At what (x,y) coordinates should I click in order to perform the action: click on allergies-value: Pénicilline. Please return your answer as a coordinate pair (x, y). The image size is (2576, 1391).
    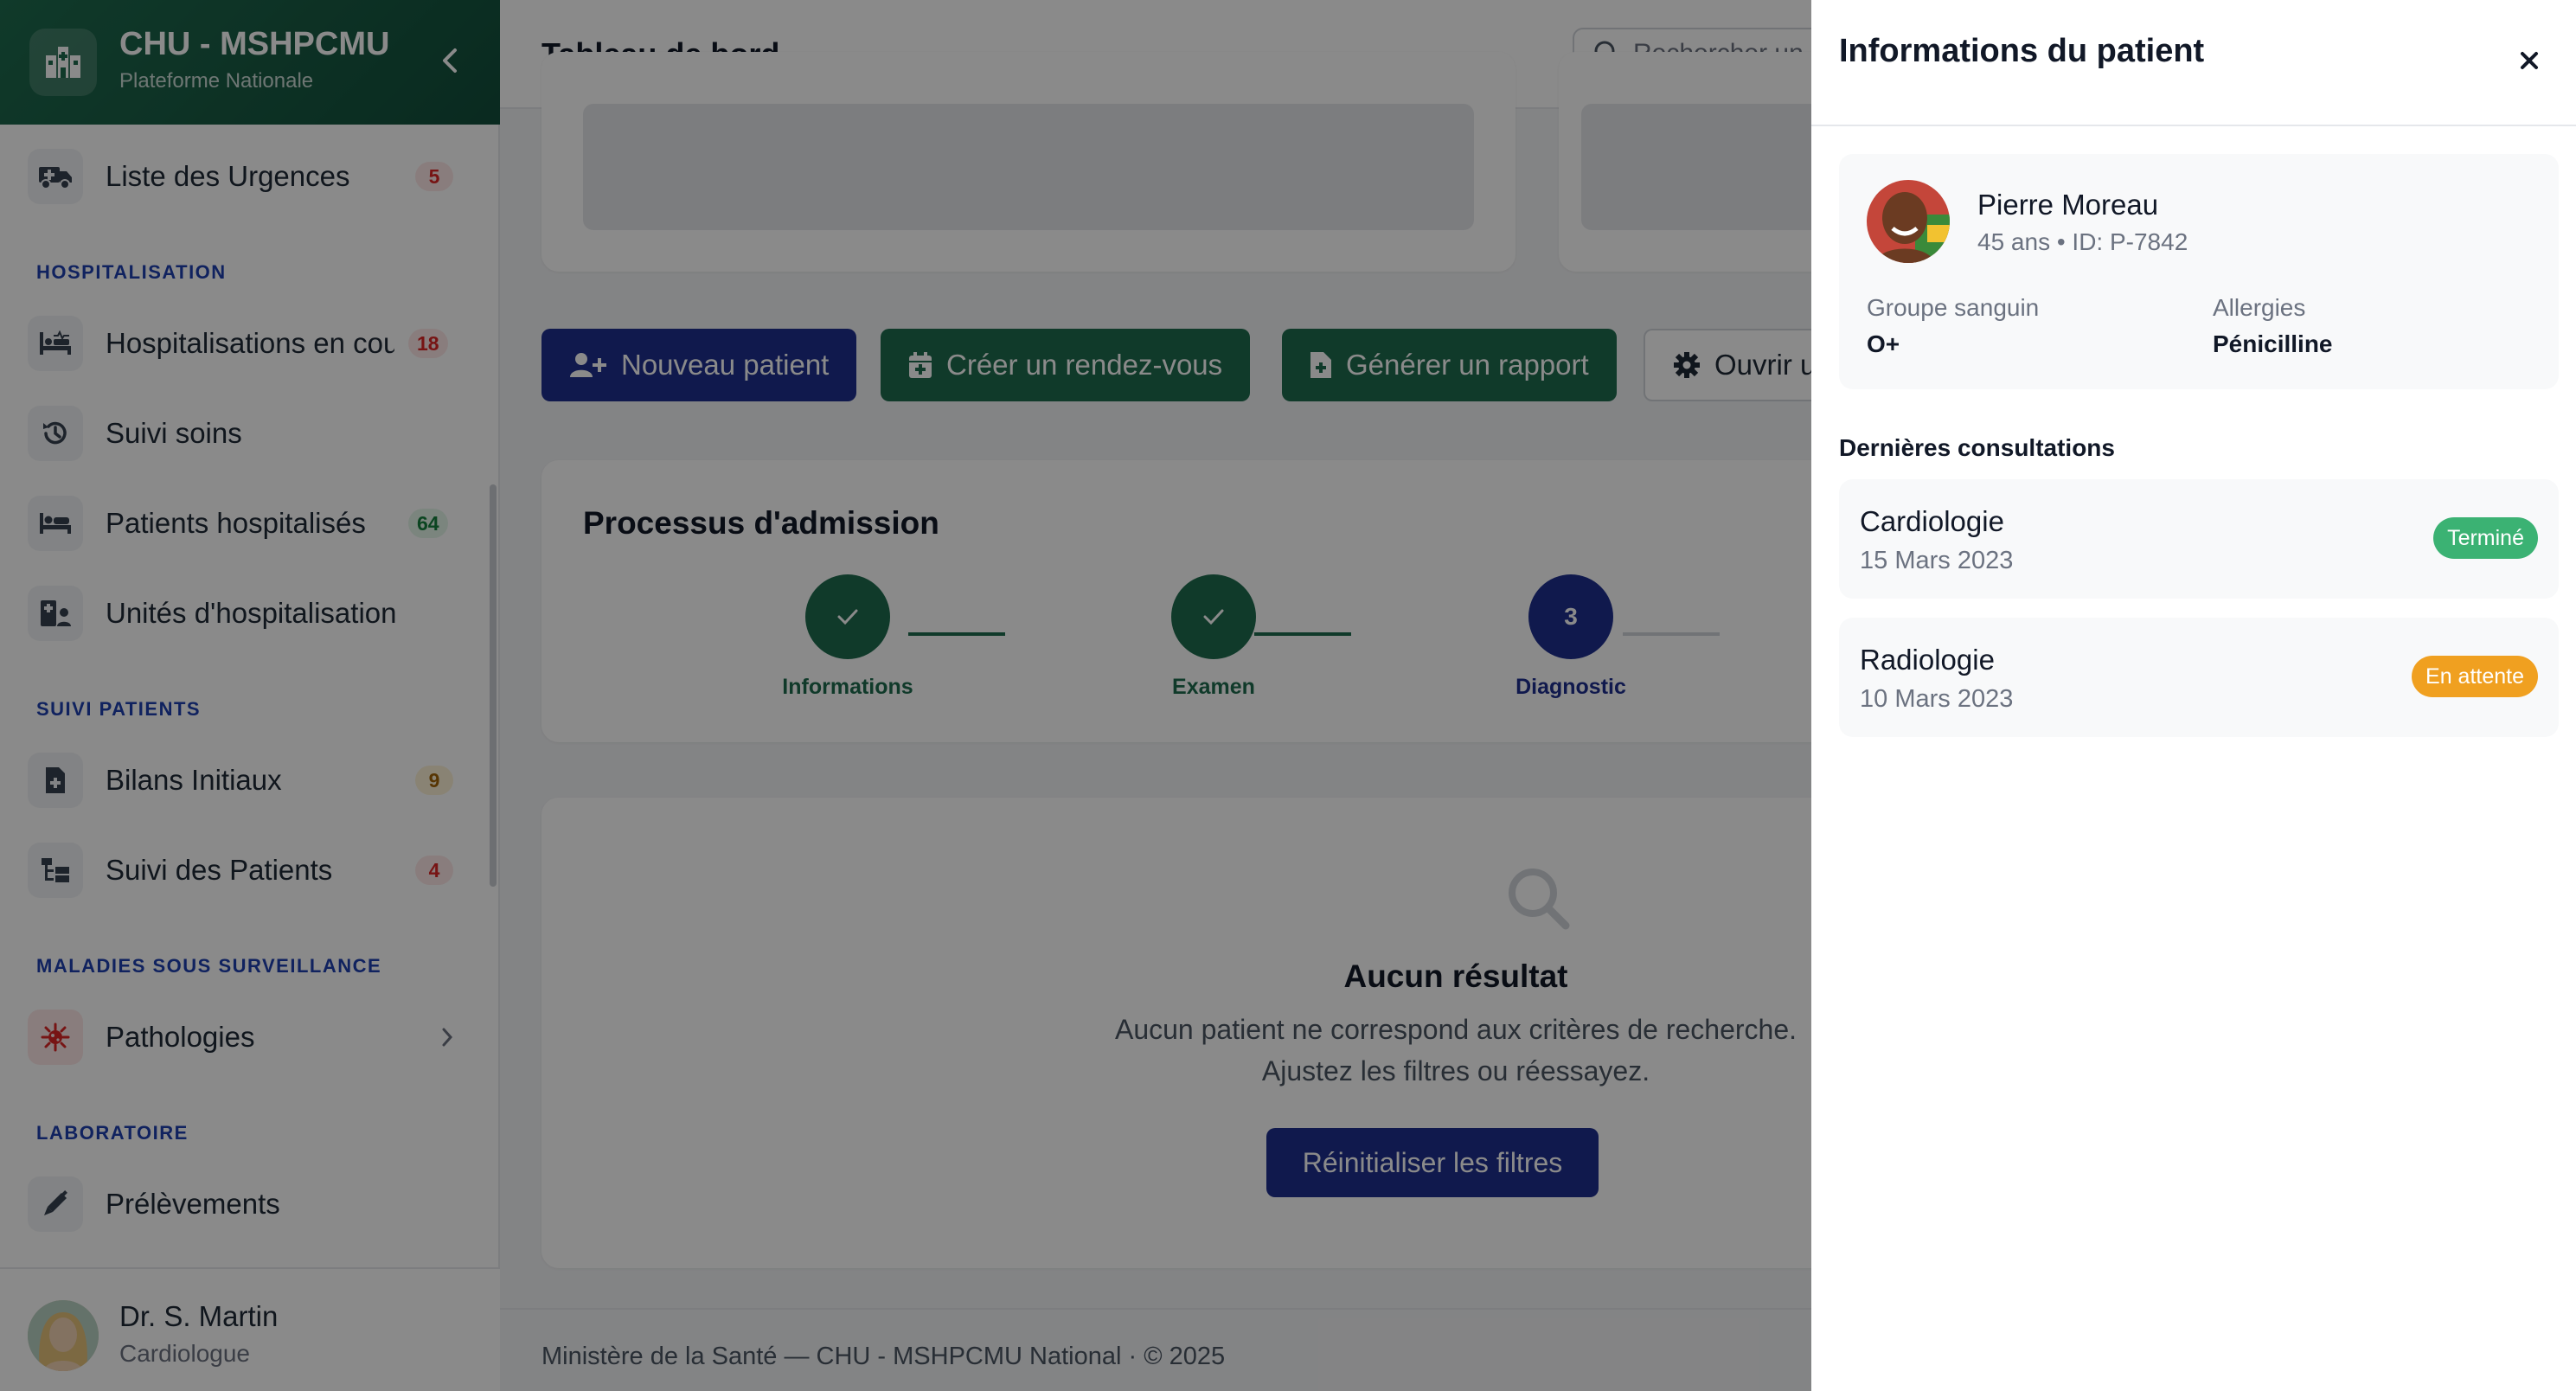
    Looking at the image, I should click on (2273, 344).